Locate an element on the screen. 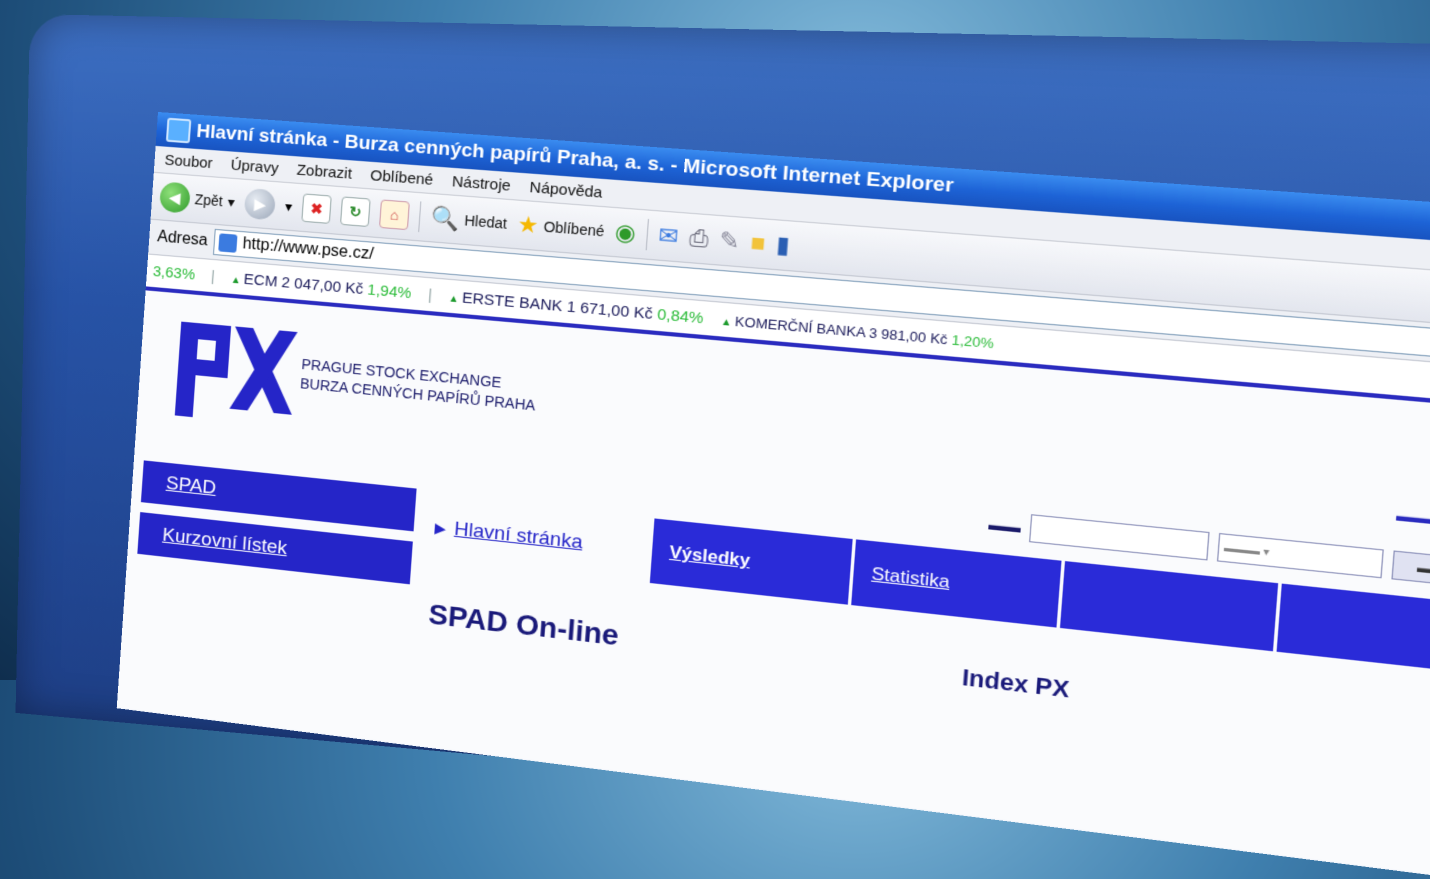 The image size is (1430, 879). search-label: Hledat is located at coordinates (485, 222).